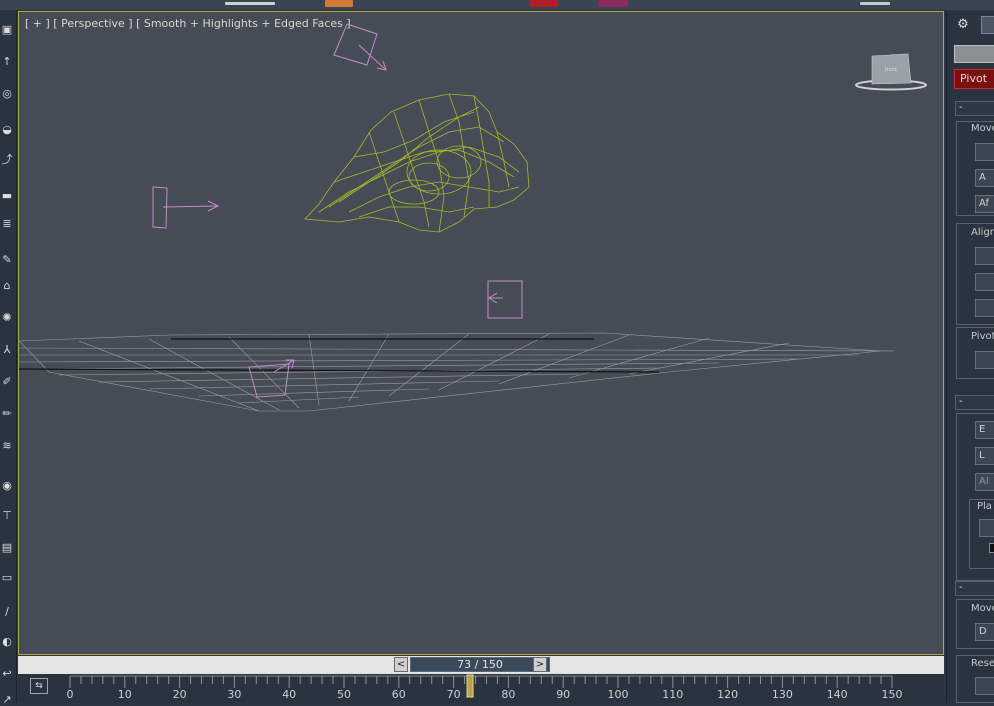 The image size is (994, 706). What do you see at coordinates (613, 3) in the screenshot?
I see `toolbar-icon-b` at bounding box center [613, 3].